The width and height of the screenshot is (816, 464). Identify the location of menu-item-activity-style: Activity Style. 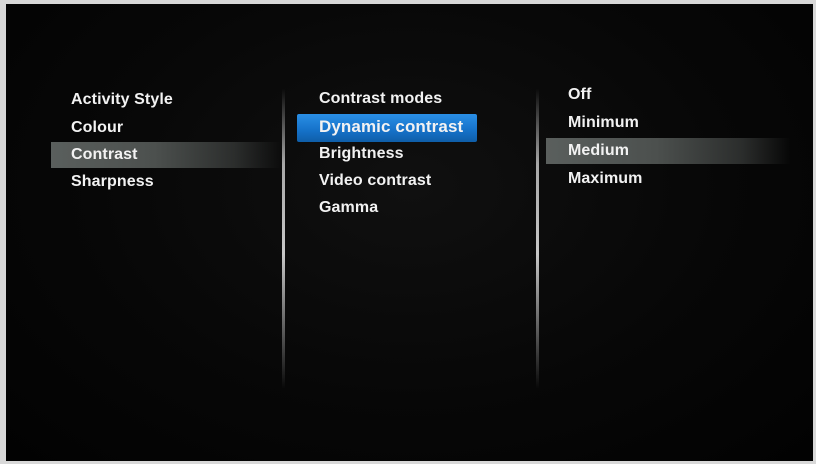
(122, 100).